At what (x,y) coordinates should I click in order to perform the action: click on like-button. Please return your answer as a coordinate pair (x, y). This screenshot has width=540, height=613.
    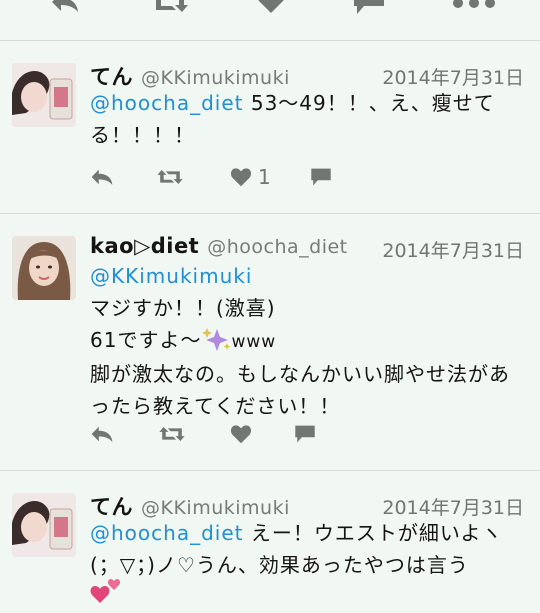
    Looking at the image, I should click on (241, 434).